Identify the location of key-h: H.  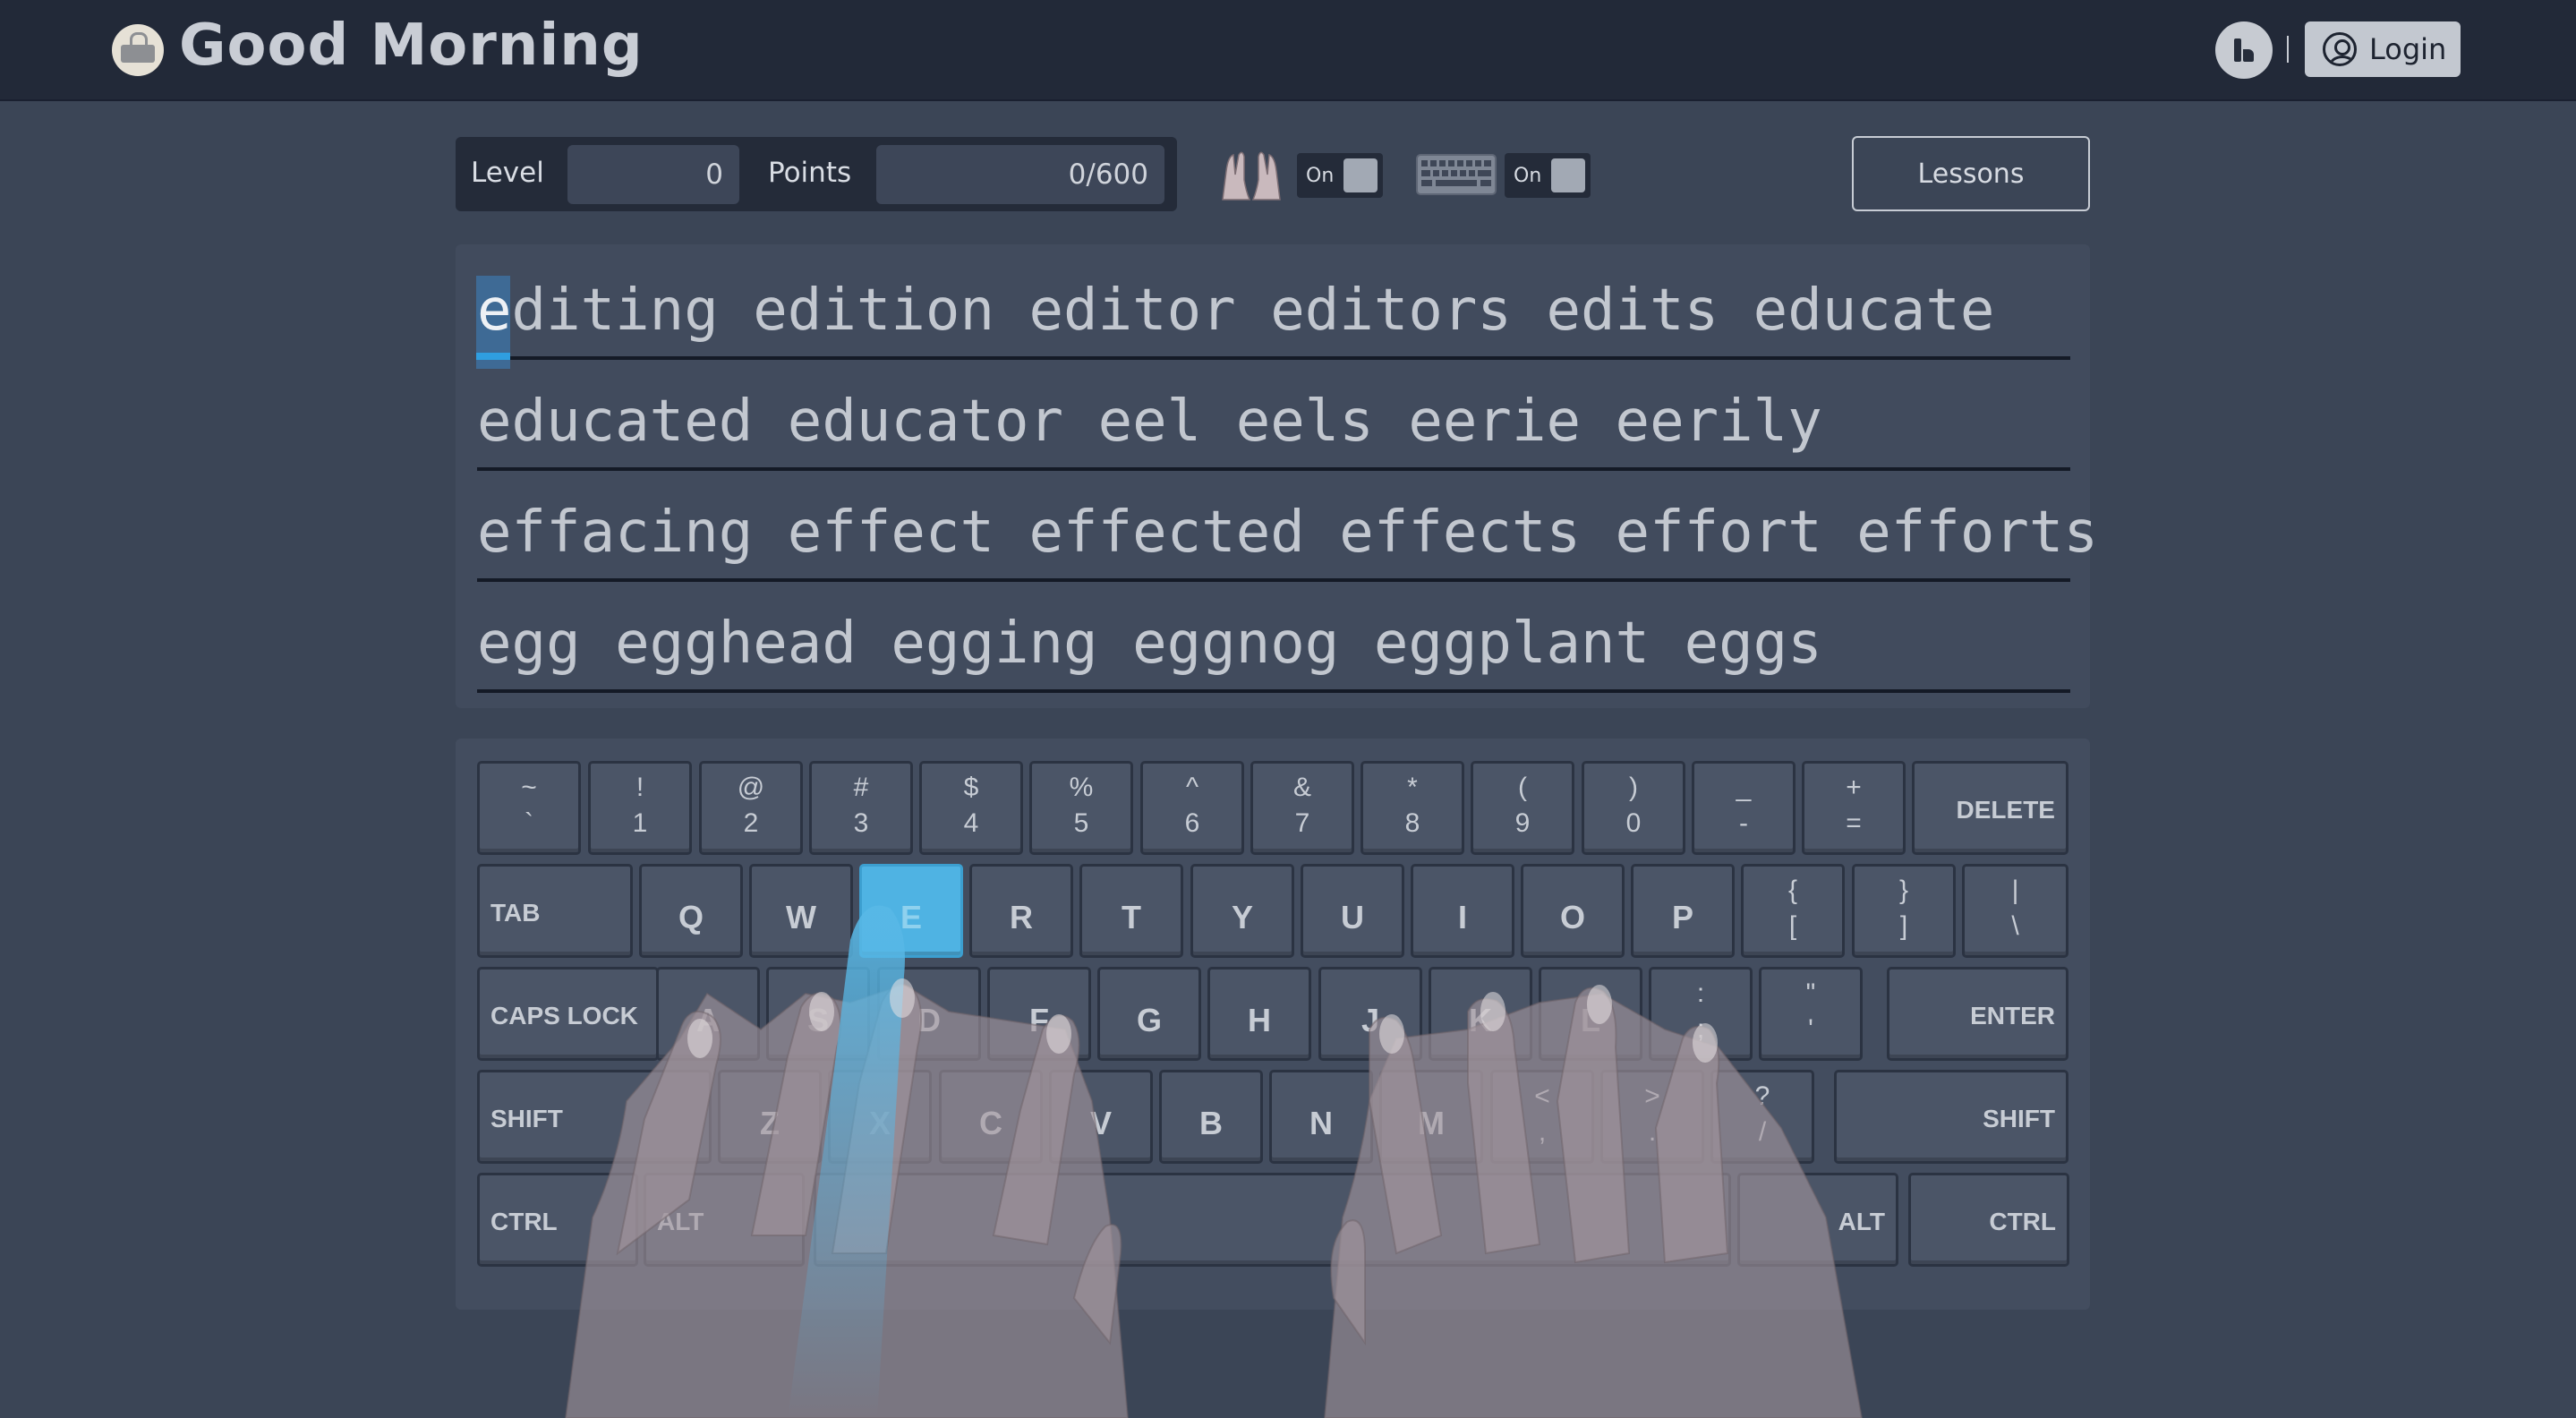
(1259, 1014).